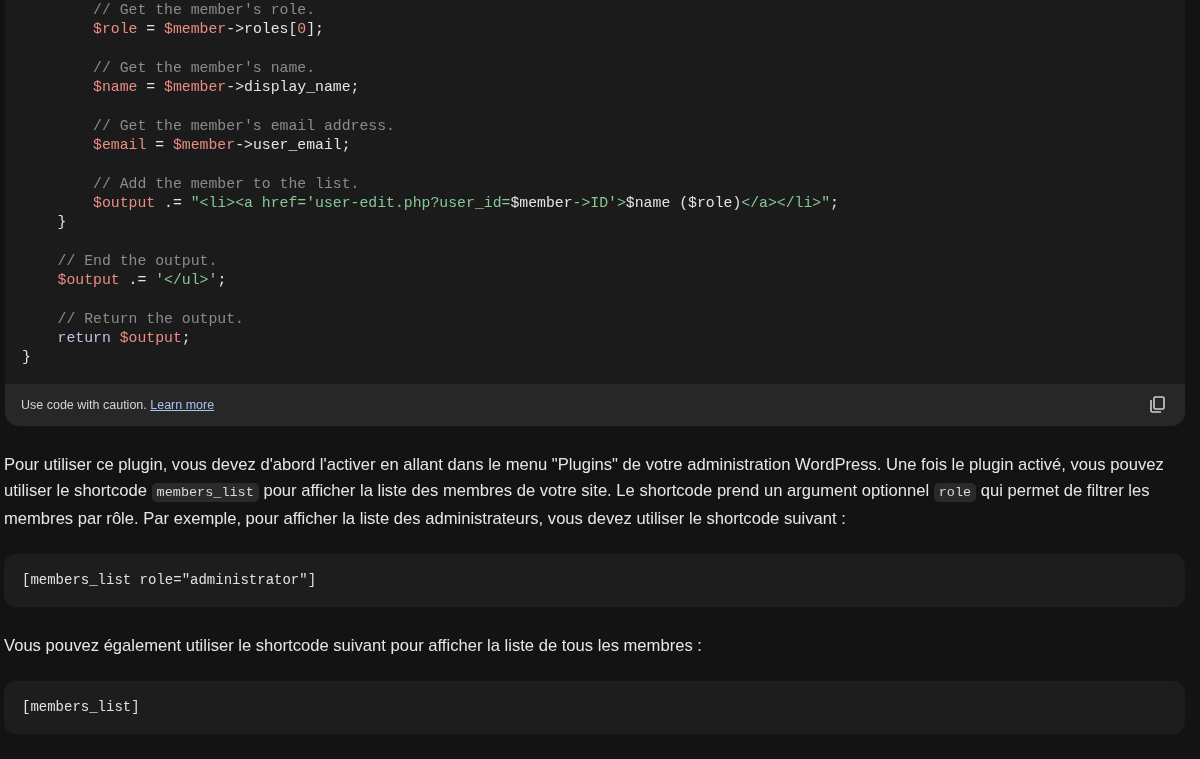 This screenshot has height=759, width=1200. What do you see at coordinates (204, 10) in the screenshot?
I see `code-line: // Get the member's role.` at bounding box center [204, 10].